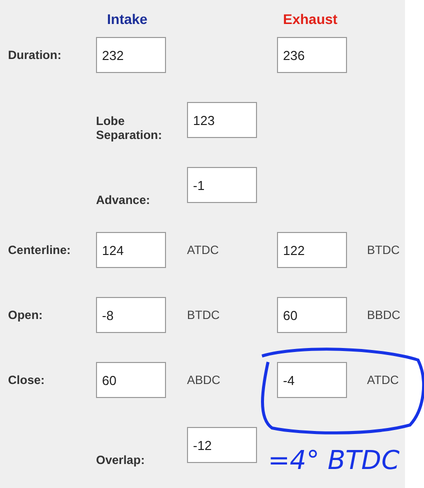  What do you see at coordinates (334, 461) in the screenshot?
I see `handwritten-note: =4° BTDC` at bounding box center [334, 461].